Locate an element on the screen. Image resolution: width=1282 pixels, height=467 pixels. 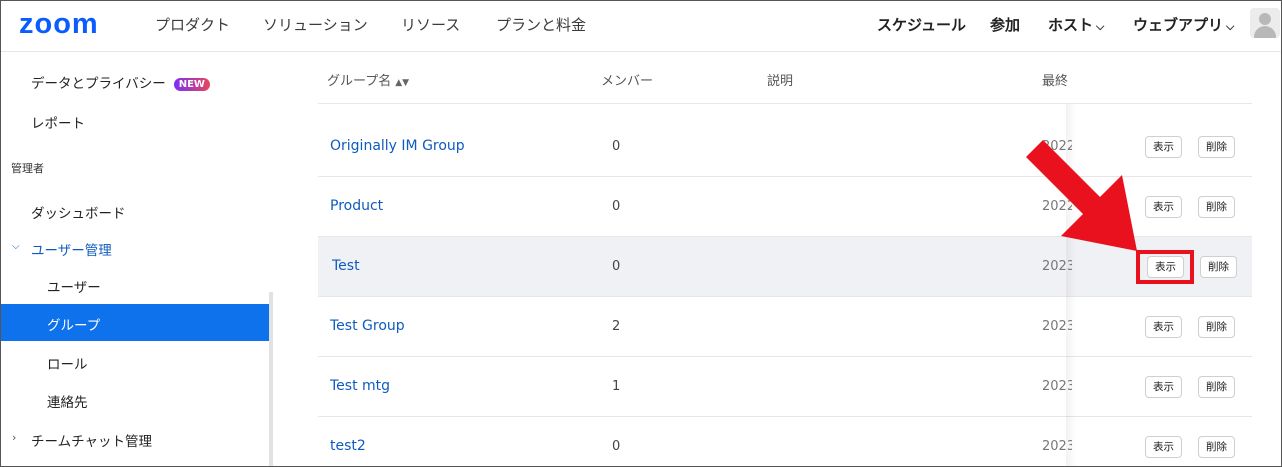
nav-web-app-label: ウェブアプリ is located at coordinates (1178, 25).